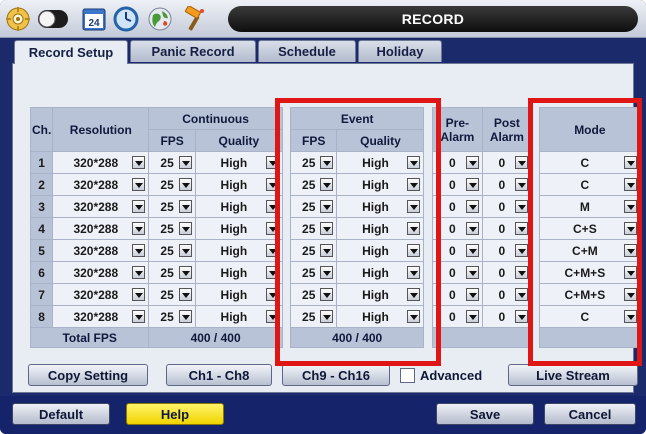 The height and width of the screenshot is (434, 646). Describe the element at coordinates (336, 375) in the screenshot. I see `ch9-ch16-button: Ch9 - Ch16` at that location.